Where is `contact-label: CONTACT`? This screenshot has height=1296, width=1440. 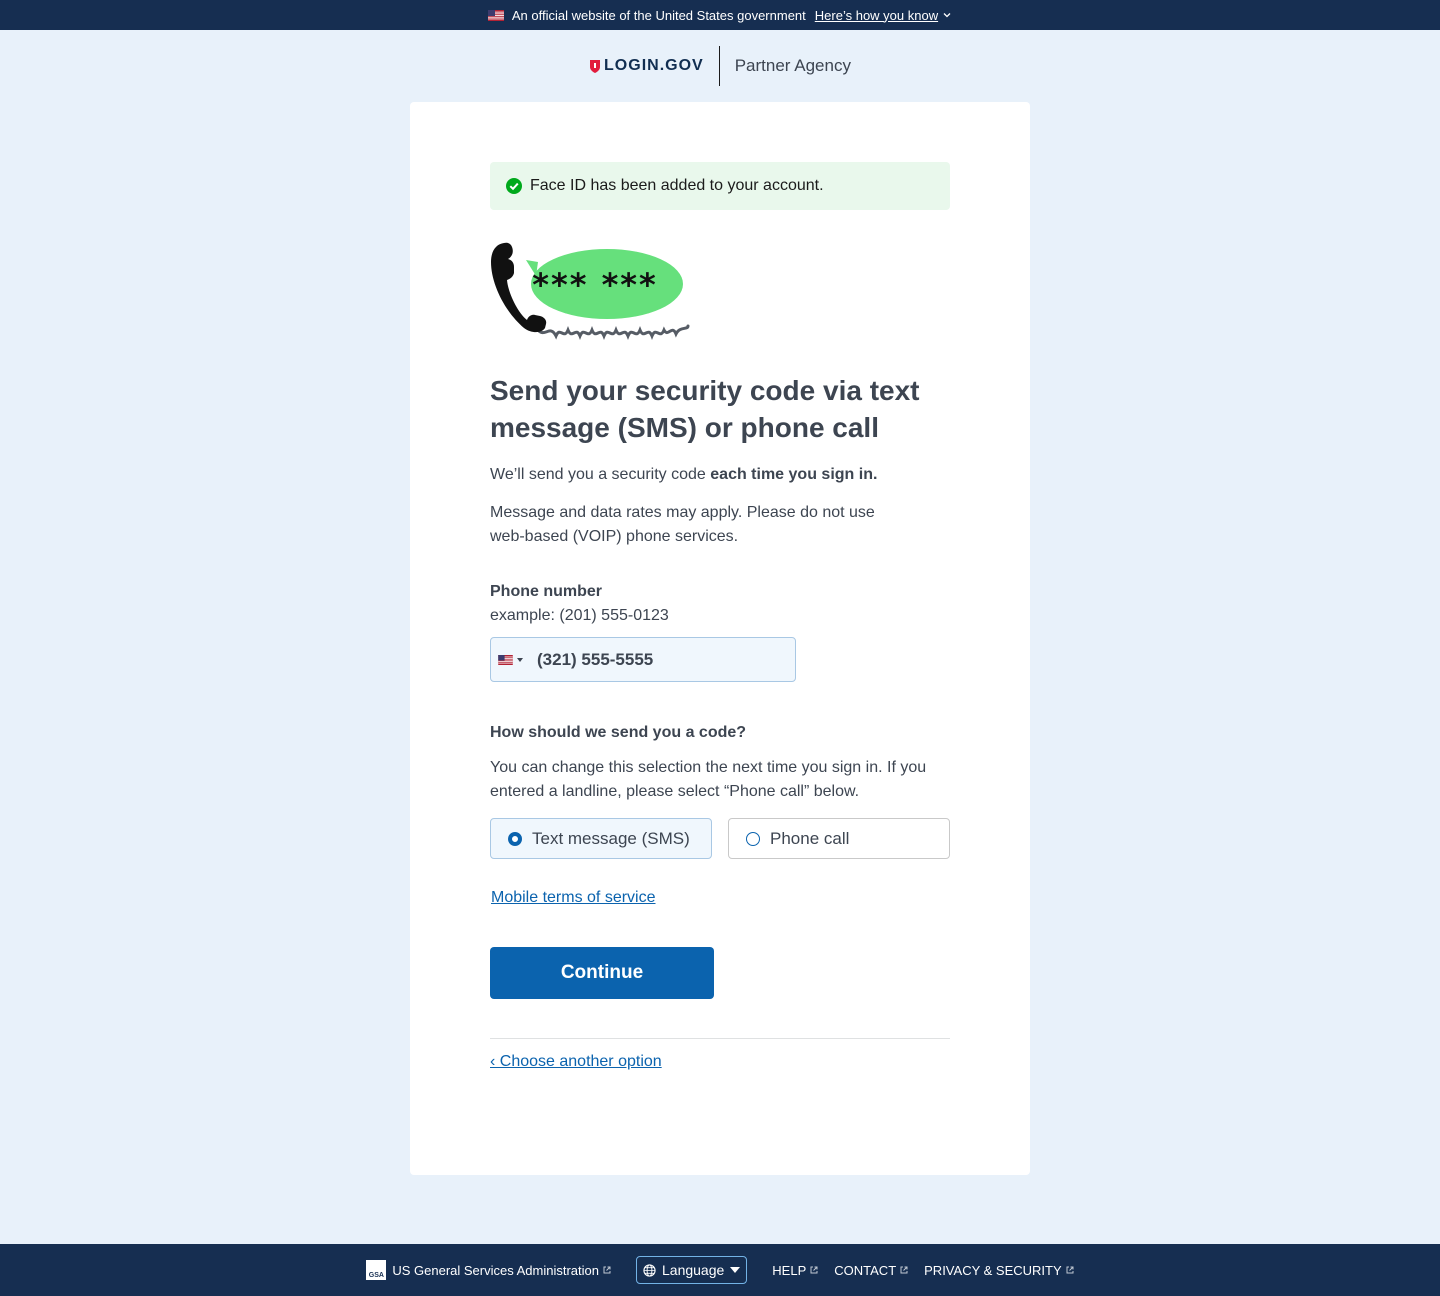
contact-label: CONTACT is located at coordinates (865, 1270).